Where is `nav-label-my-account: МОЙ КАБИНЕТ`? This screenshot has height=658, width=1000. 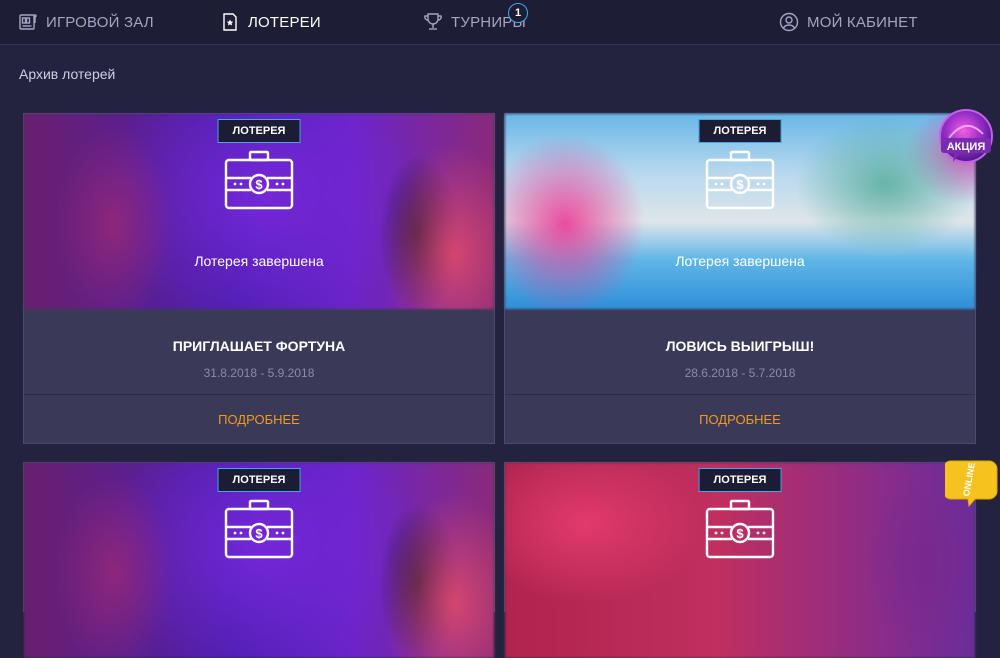 nav-label-my-account: МОЙ КАБИНЕТ is located at coordinates (862, 22).